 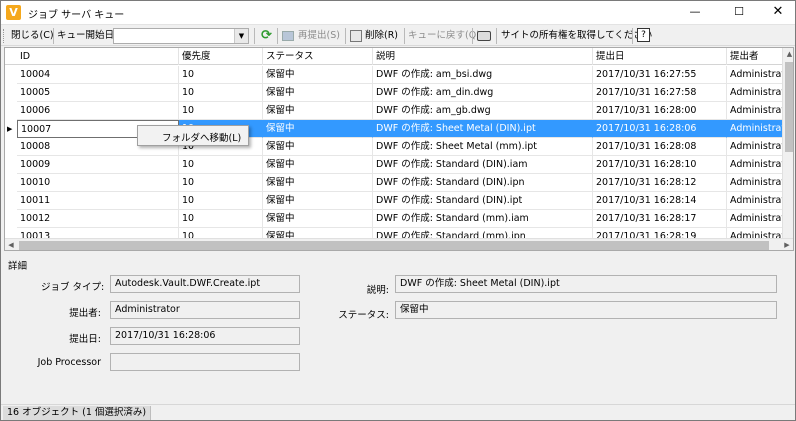 I want to click on column-header-submit-date: 提出日, so click(x=660, y=56).